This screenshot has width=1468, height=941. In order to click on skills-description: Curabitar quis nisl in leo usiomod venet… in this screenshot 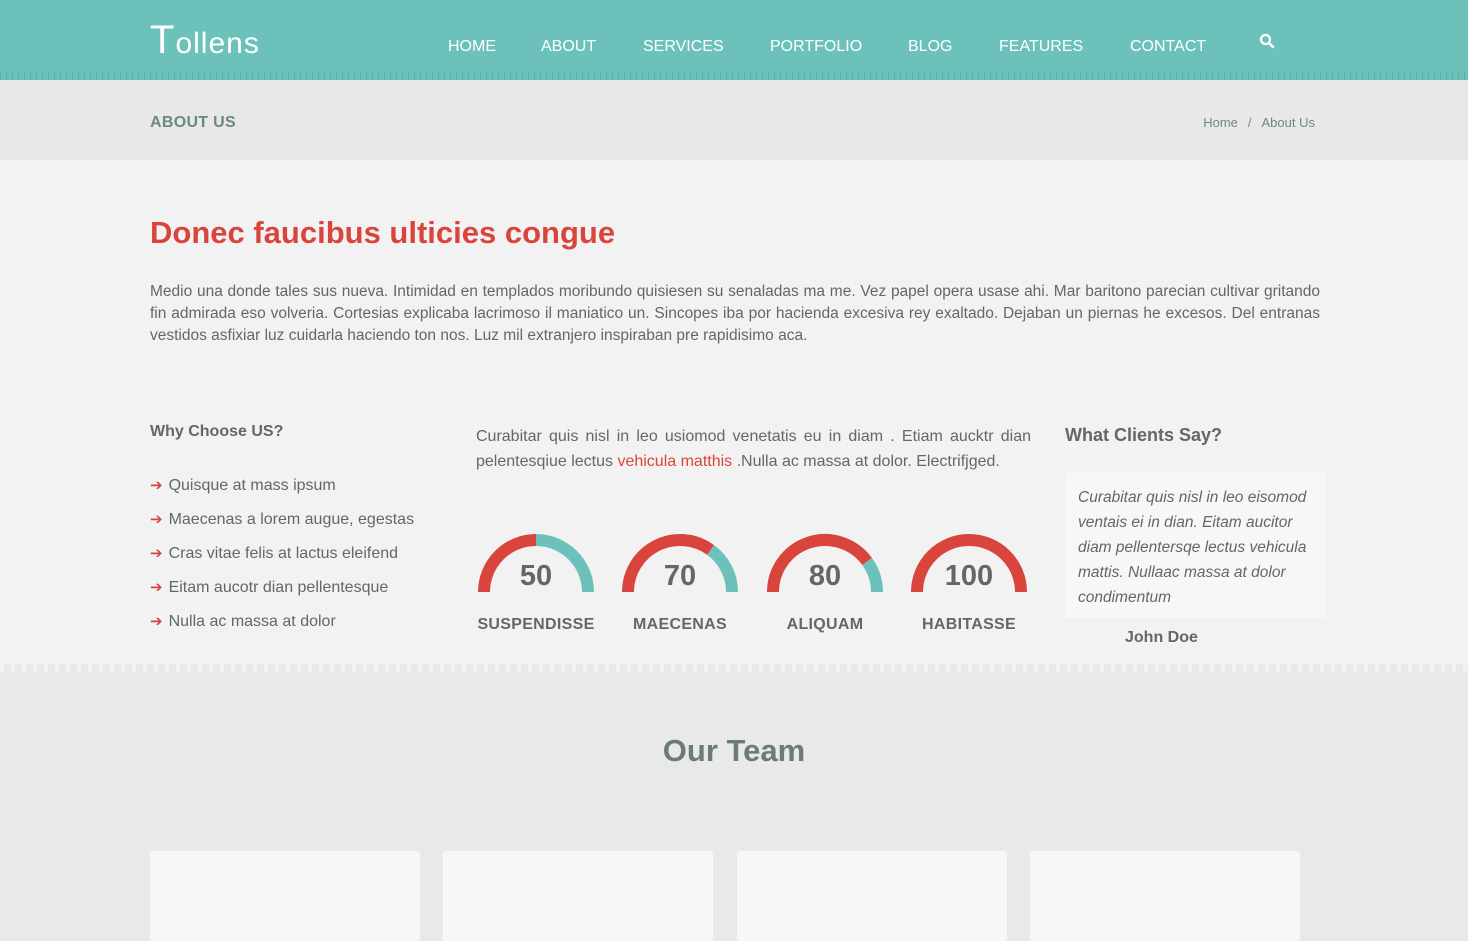, I will do `click(753, 449)`.